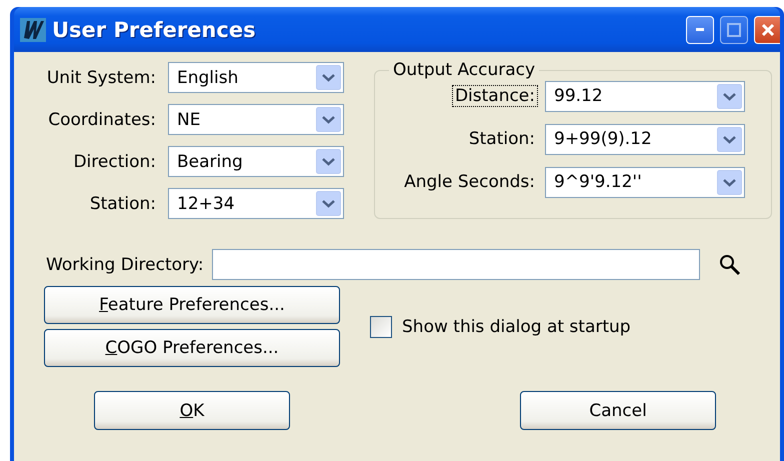  What do you see at coordinates (101, 78) in the screenshot?
I see `field-label: Unit System:` at bounding box center [101, 78].